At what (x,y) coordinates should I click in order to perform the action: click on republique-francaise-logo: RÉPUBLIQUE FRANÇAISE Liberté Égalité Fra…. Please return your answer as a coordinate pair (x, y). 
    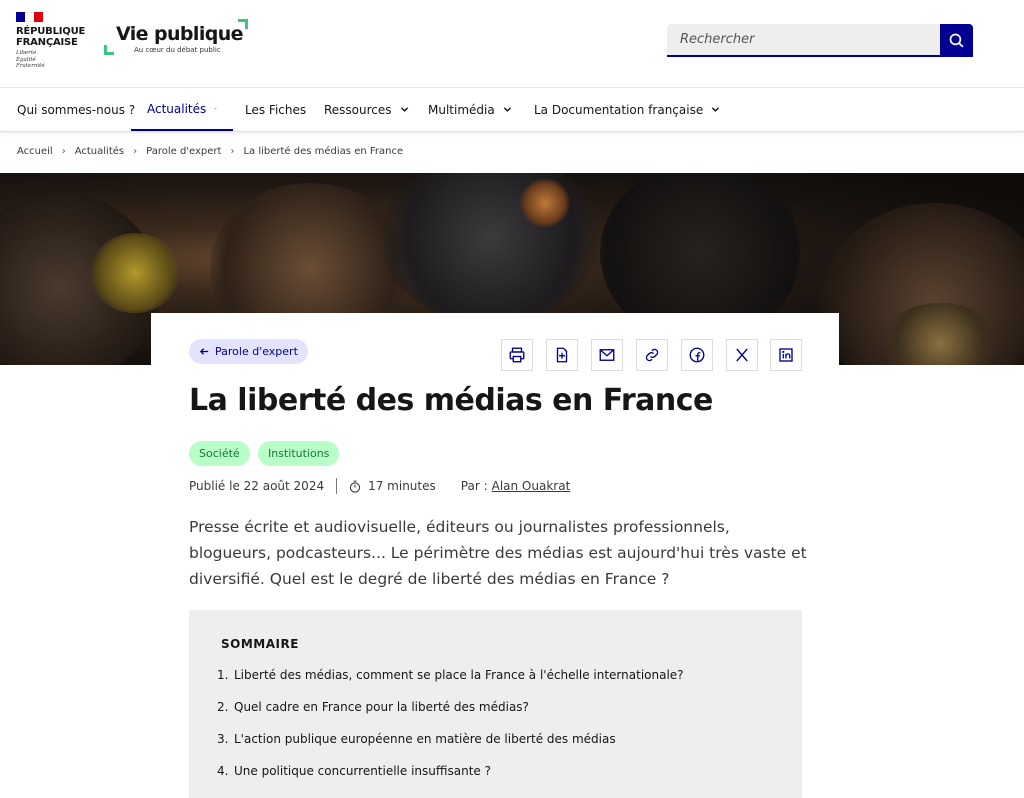
    Looking at the image, I should click on (51, 41).